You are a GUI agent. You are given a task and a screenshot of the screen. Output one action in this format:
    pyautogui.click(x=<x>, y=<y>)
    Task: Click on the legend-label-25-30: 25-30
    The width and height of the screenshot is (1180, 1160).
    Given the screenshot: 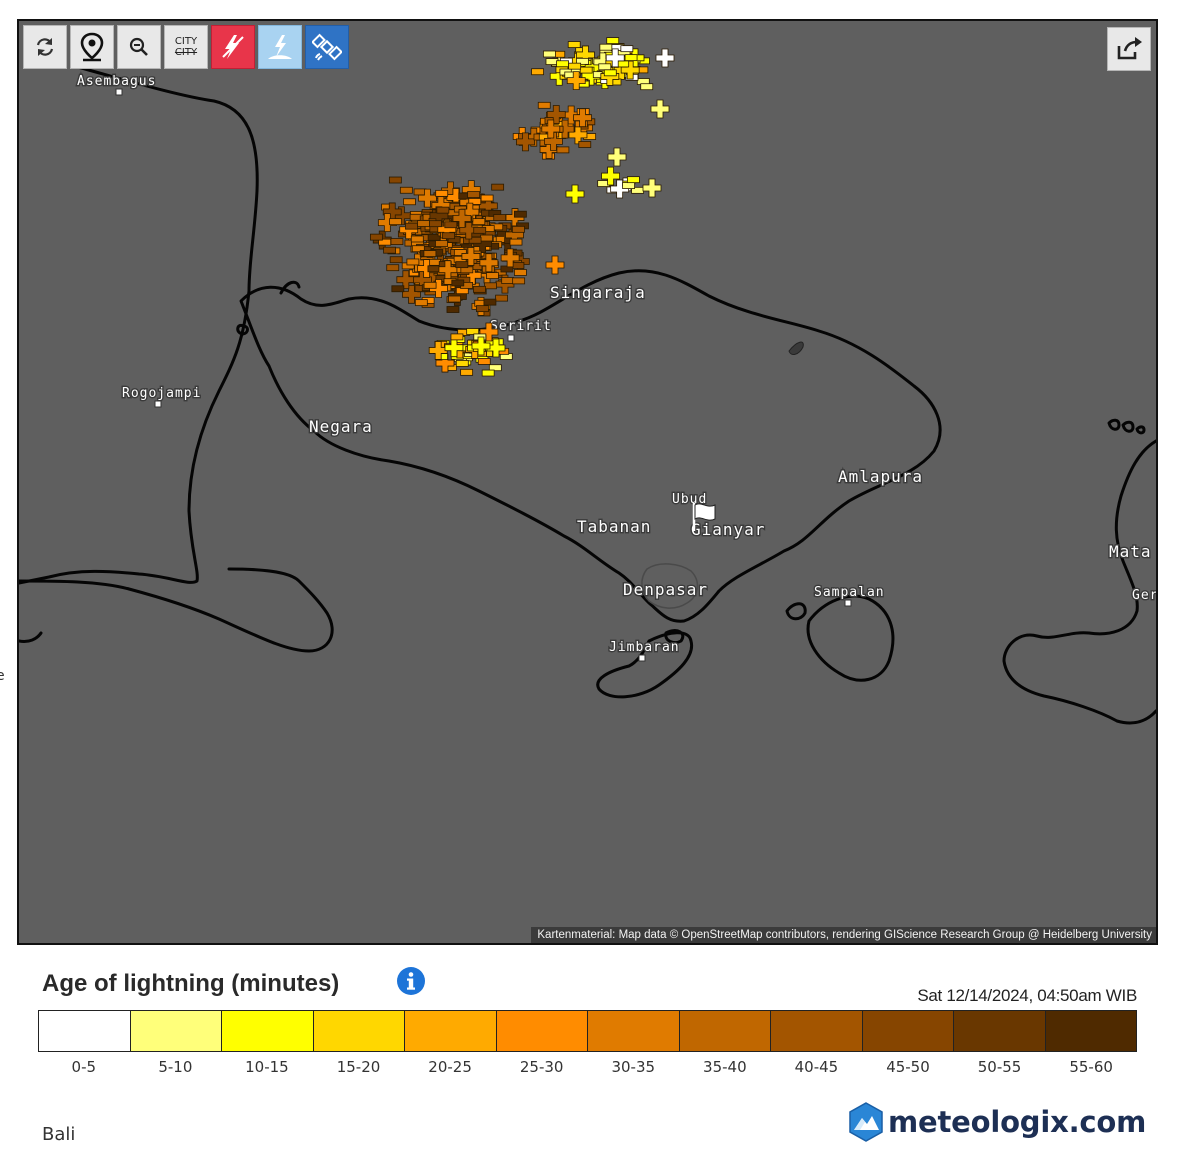 What is the action you would take?
    pyautogui.click(x=541, y=1067)
    